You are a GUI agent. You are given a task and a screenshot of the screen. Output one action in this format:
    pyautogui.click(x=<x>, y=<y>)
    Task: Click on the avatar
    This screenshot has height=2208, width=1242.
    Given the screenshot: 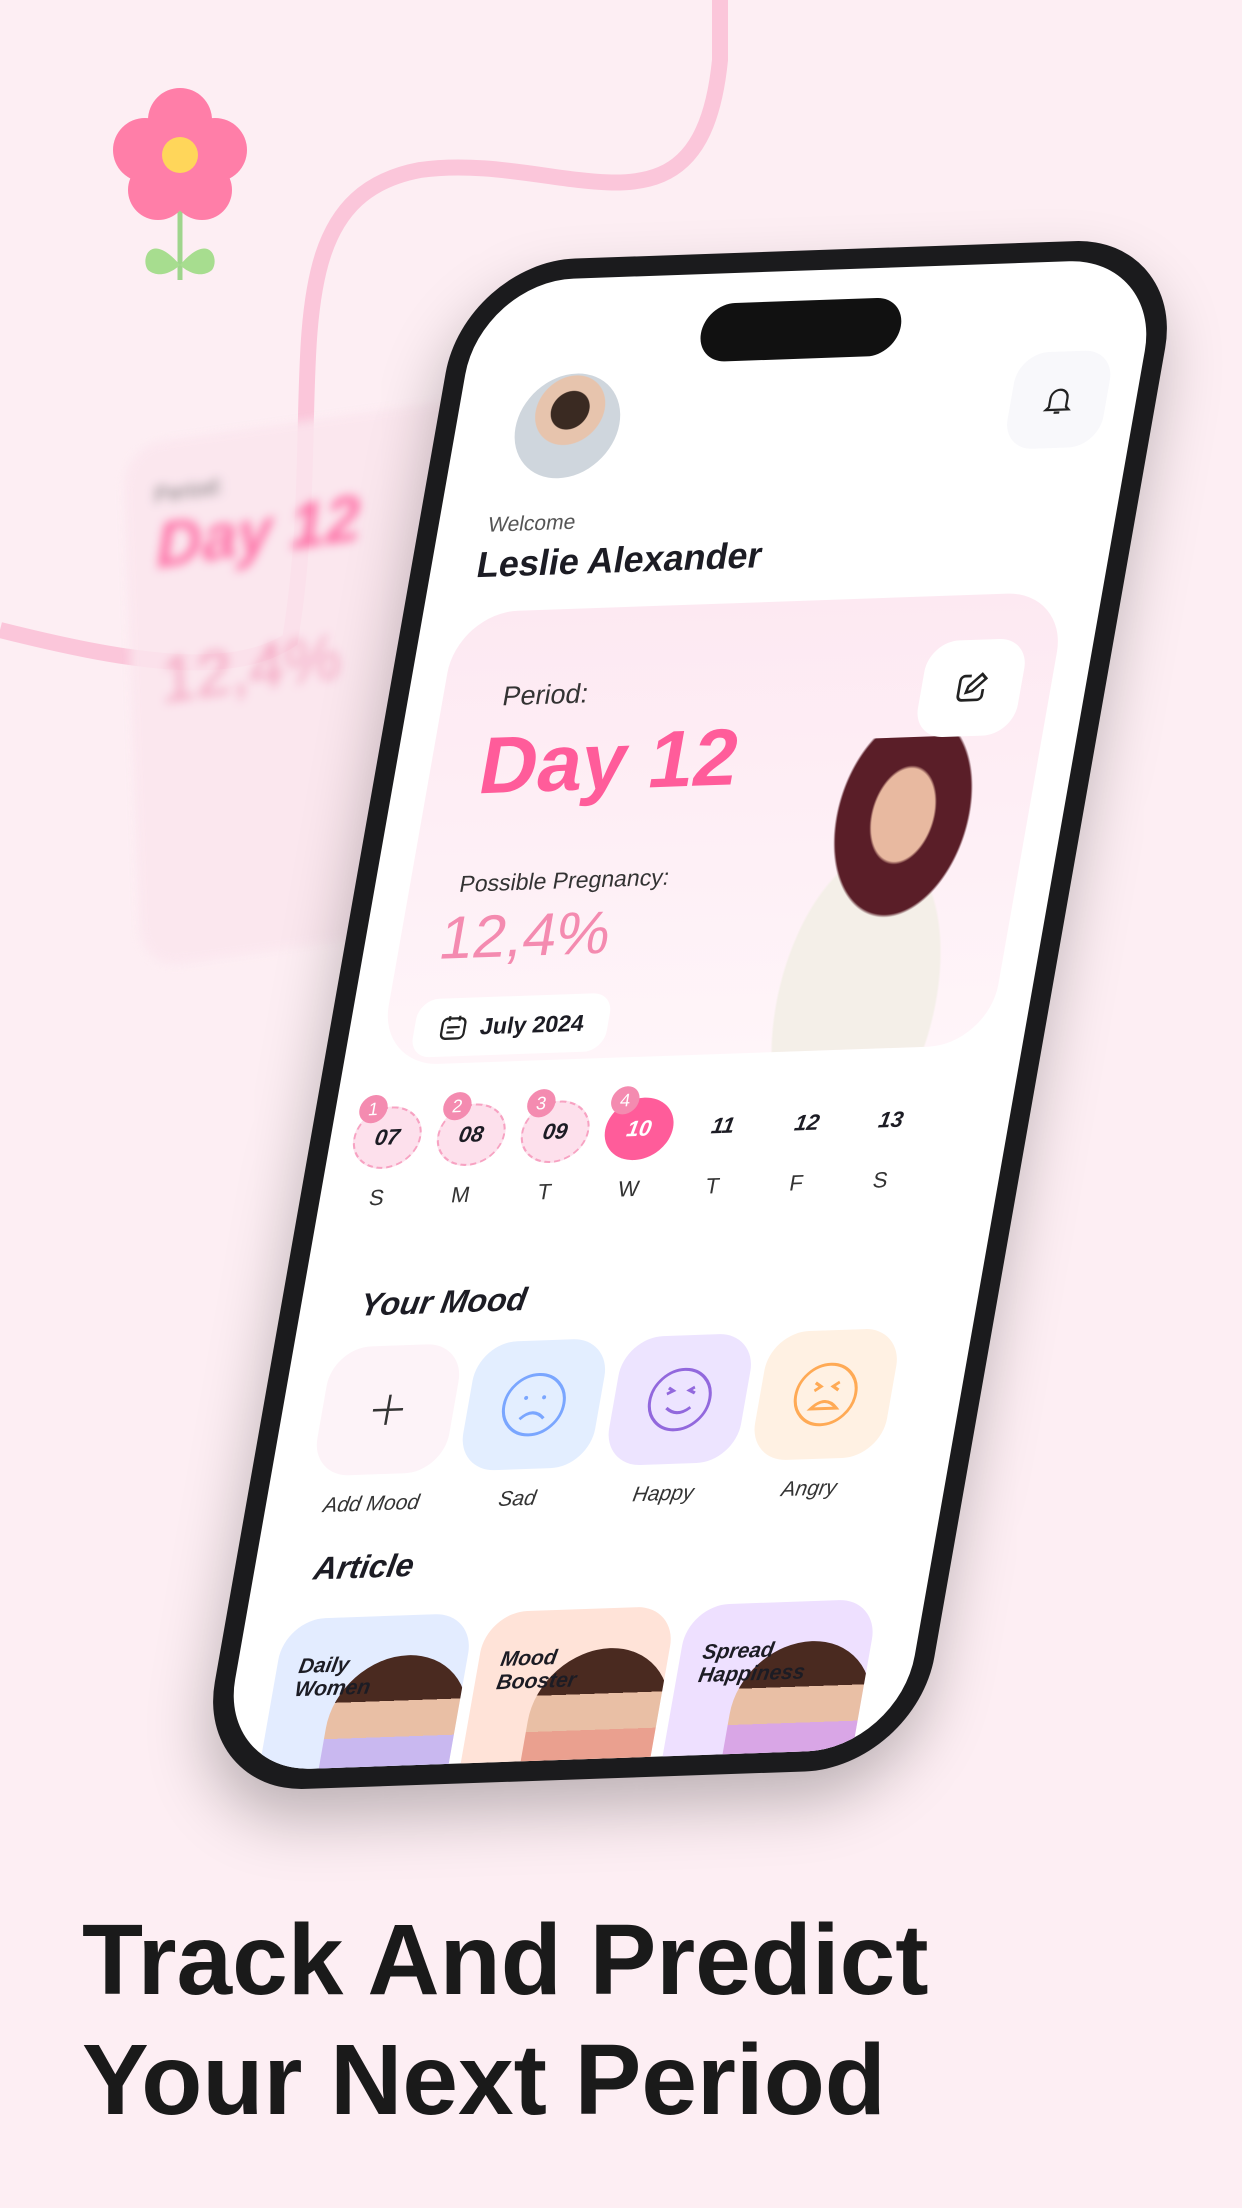 What is the action you would take?
    pyautogui.click(x=567, y=426)
    